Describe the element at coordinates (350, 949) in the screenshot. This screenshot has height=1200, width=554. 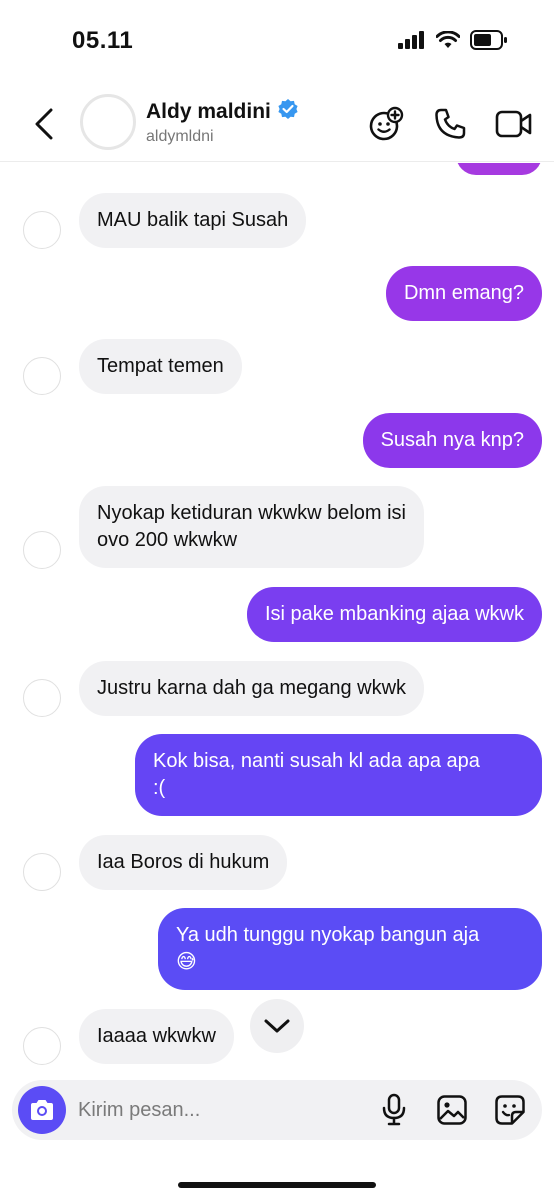
I see `message-bubble-sent: Ya udh tunggu nyokap bangun aja 😅` at that location.